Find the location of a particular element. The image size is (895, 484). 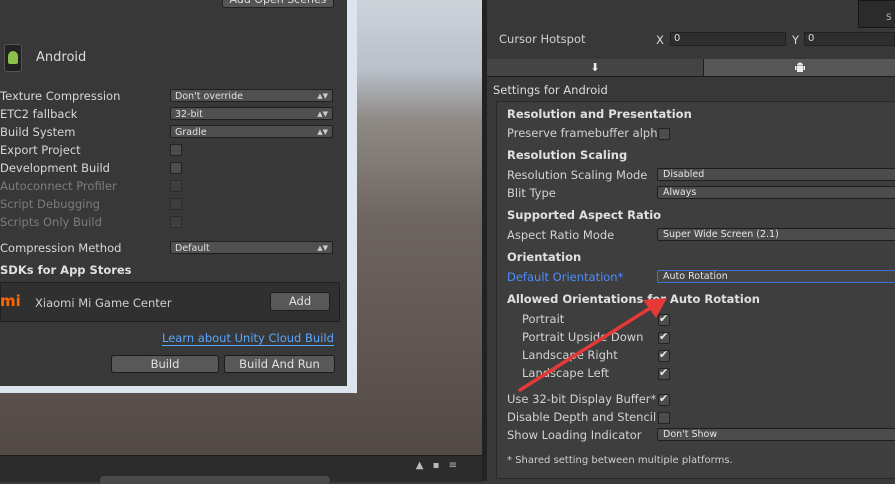

row-label: ETC2 fallback is located at coordinates (39, 114).